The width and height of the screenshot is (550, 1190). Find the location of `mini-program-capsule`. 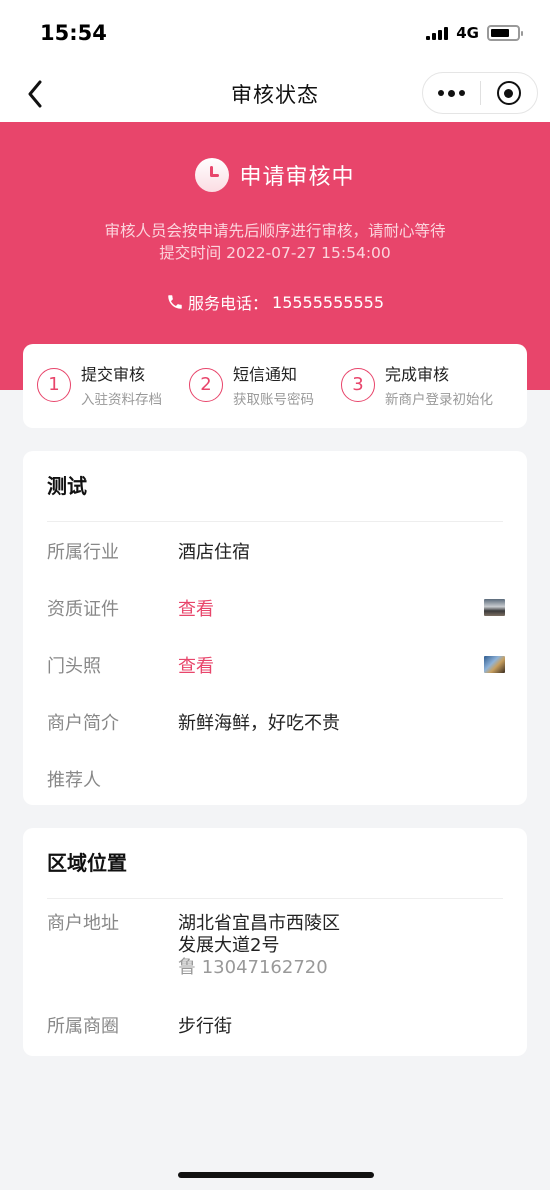

mini-program-capsule is located at coordinates (480, 93).